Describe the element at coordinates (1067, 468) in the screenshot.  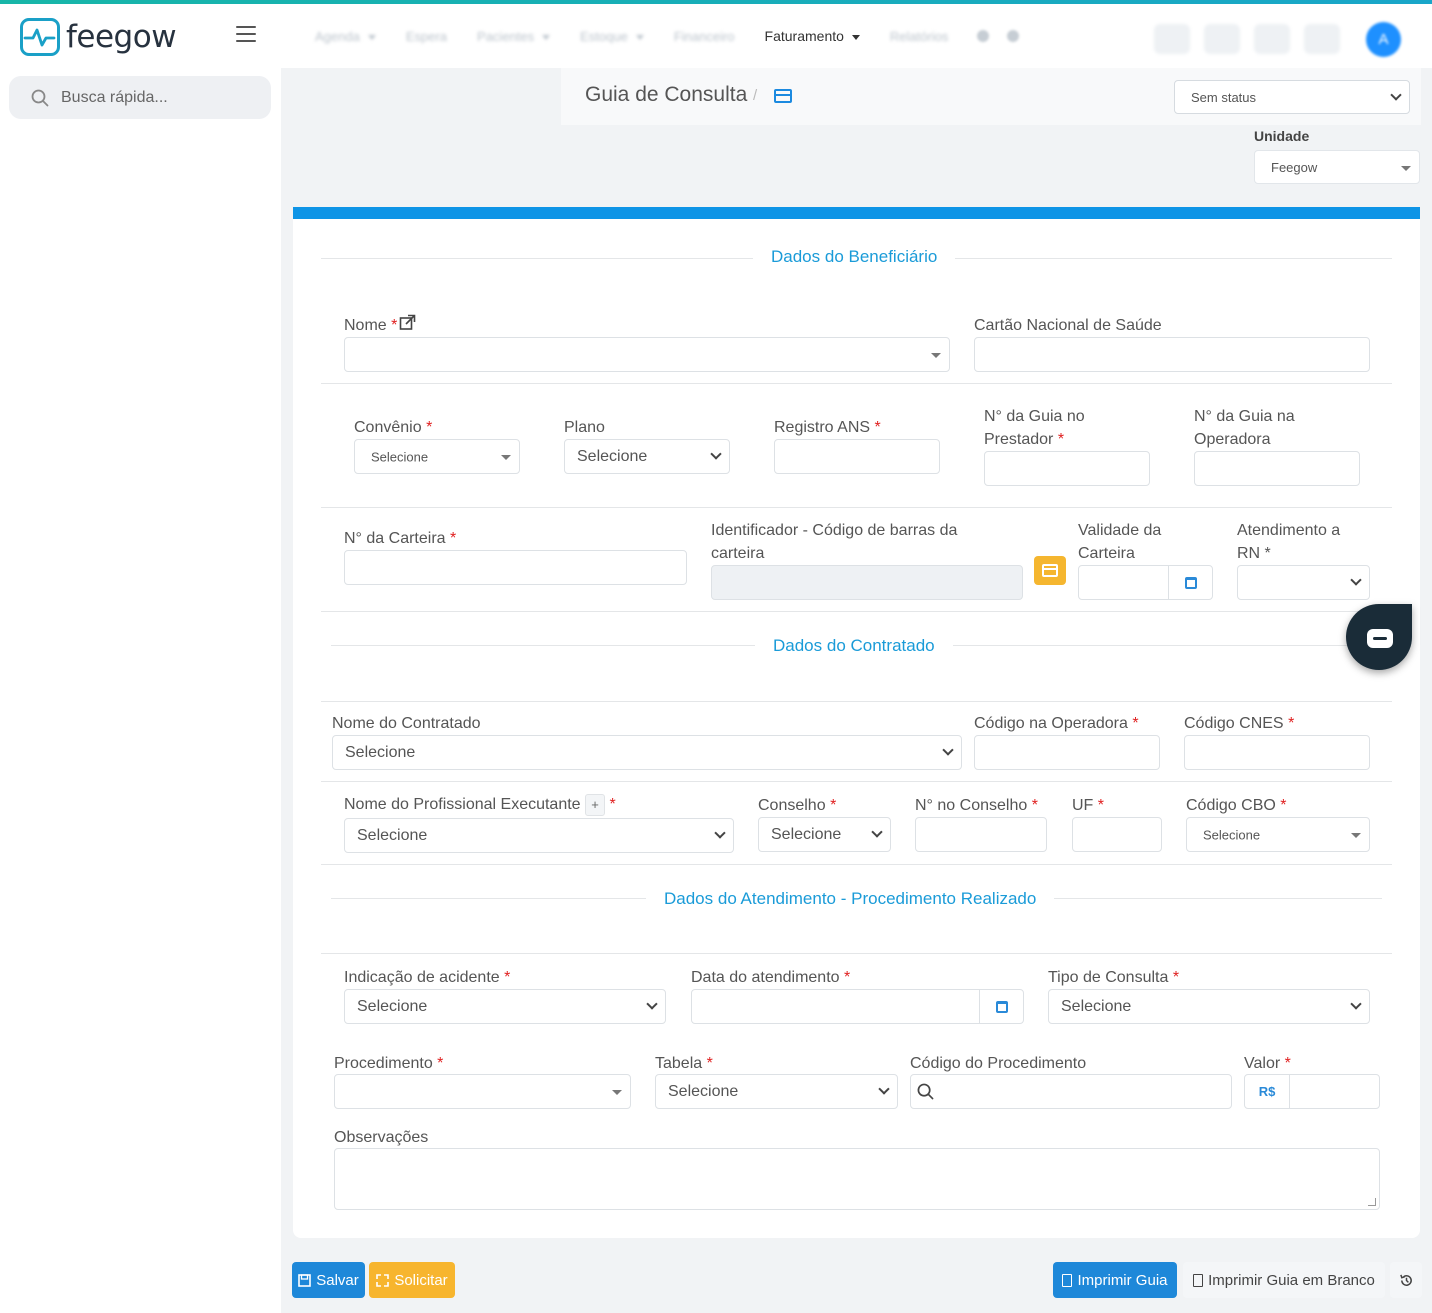
I see `guia-prestador-input` at that location.